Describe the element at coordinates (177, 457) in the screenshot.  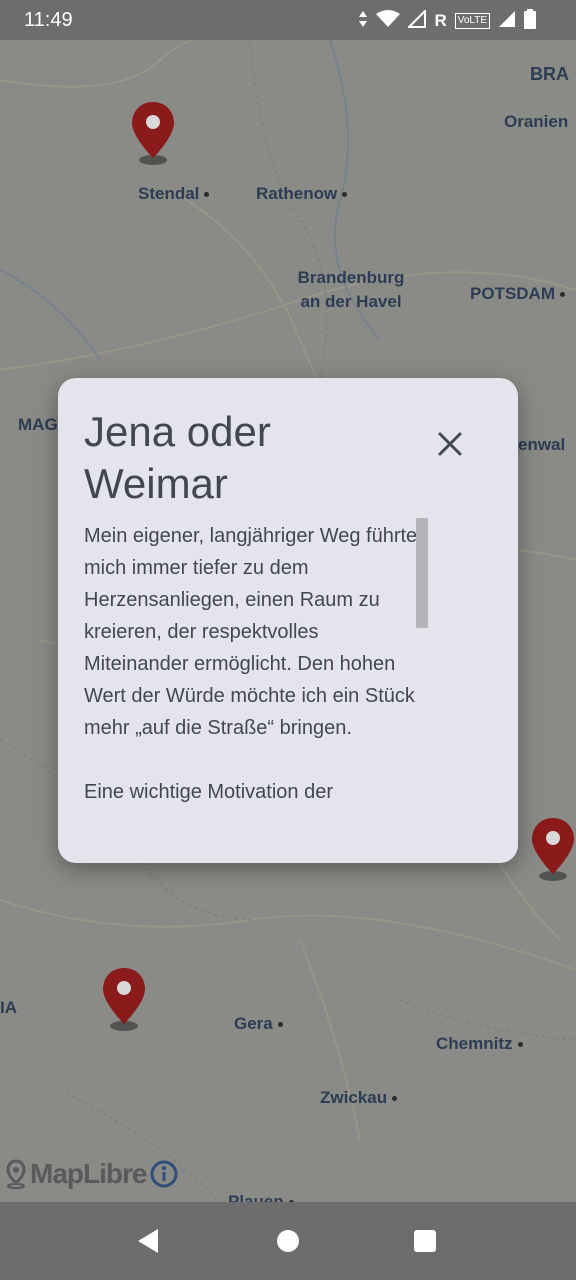
I see `dialog-title: Jena oder Weimar` at that location.